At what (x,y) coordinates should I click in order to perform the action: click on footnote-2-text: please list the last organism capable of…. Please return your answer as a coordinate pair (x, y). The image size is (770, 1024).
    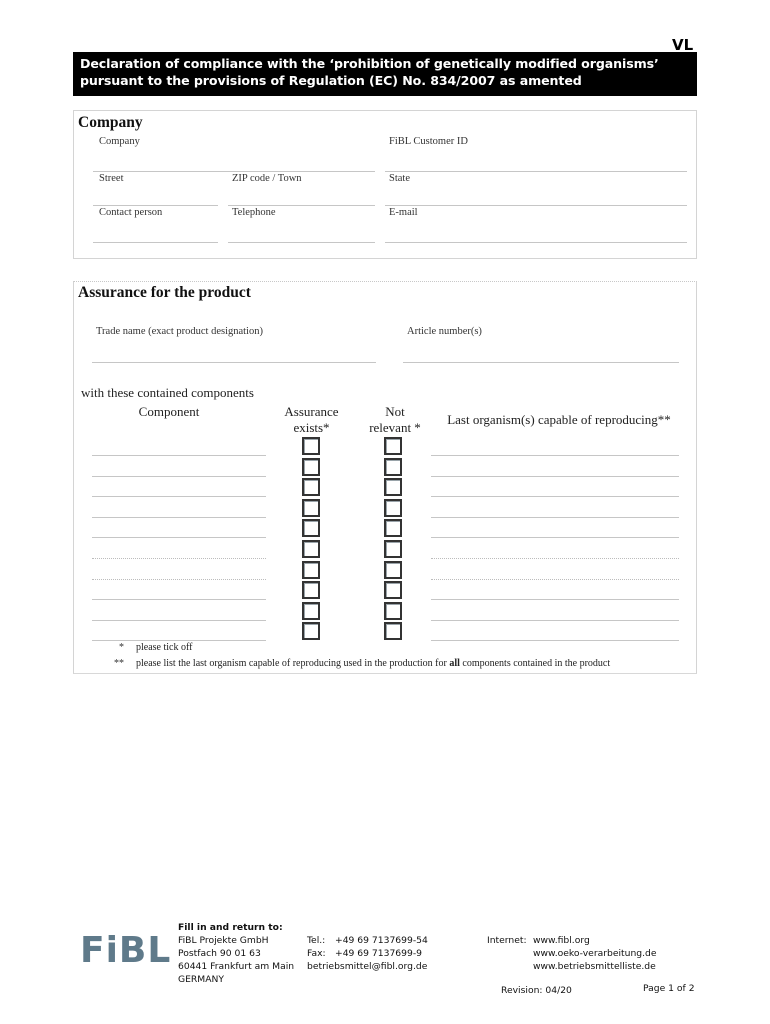
    Looking at the image, I should click on (373, 663).